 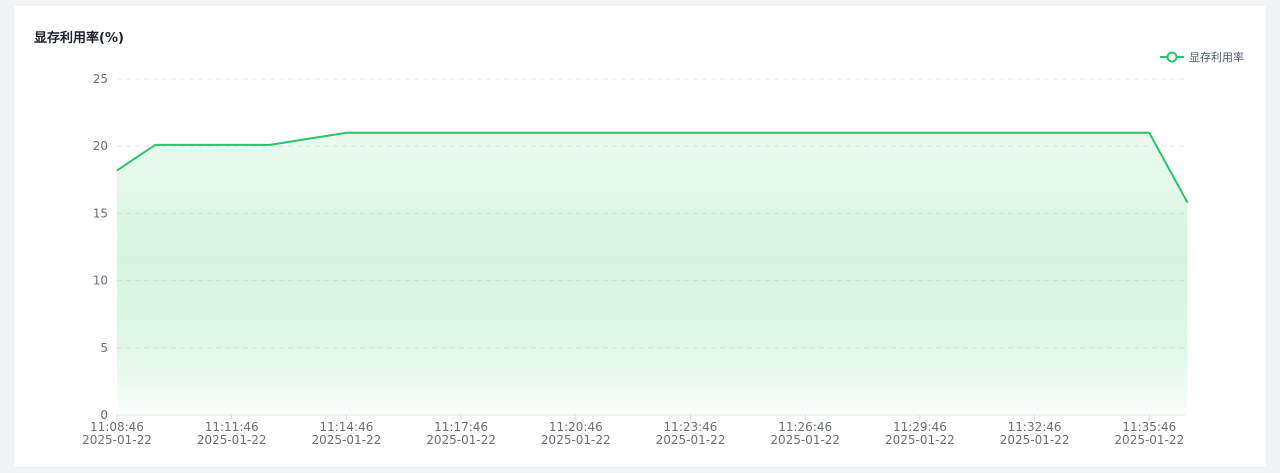 What do you see at coordinates (461, 427) in the screenshot?
I see `x-tick-time: 11:17:46` at bounding box center [461, 427].